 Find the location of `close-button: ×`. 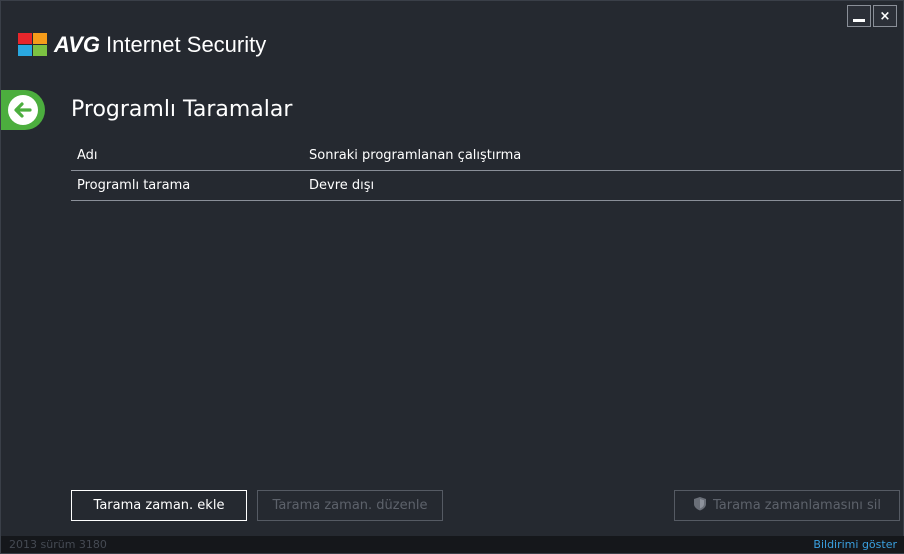

close-button: × is located at coordinates (885, 16).